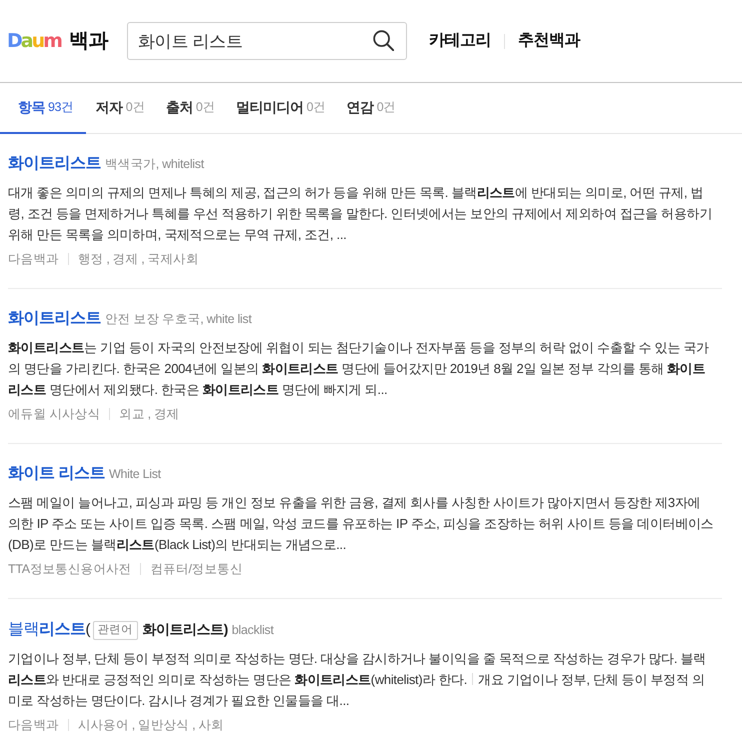  I want to click on result-title-link: 블랙리스트, so click(47, 629).